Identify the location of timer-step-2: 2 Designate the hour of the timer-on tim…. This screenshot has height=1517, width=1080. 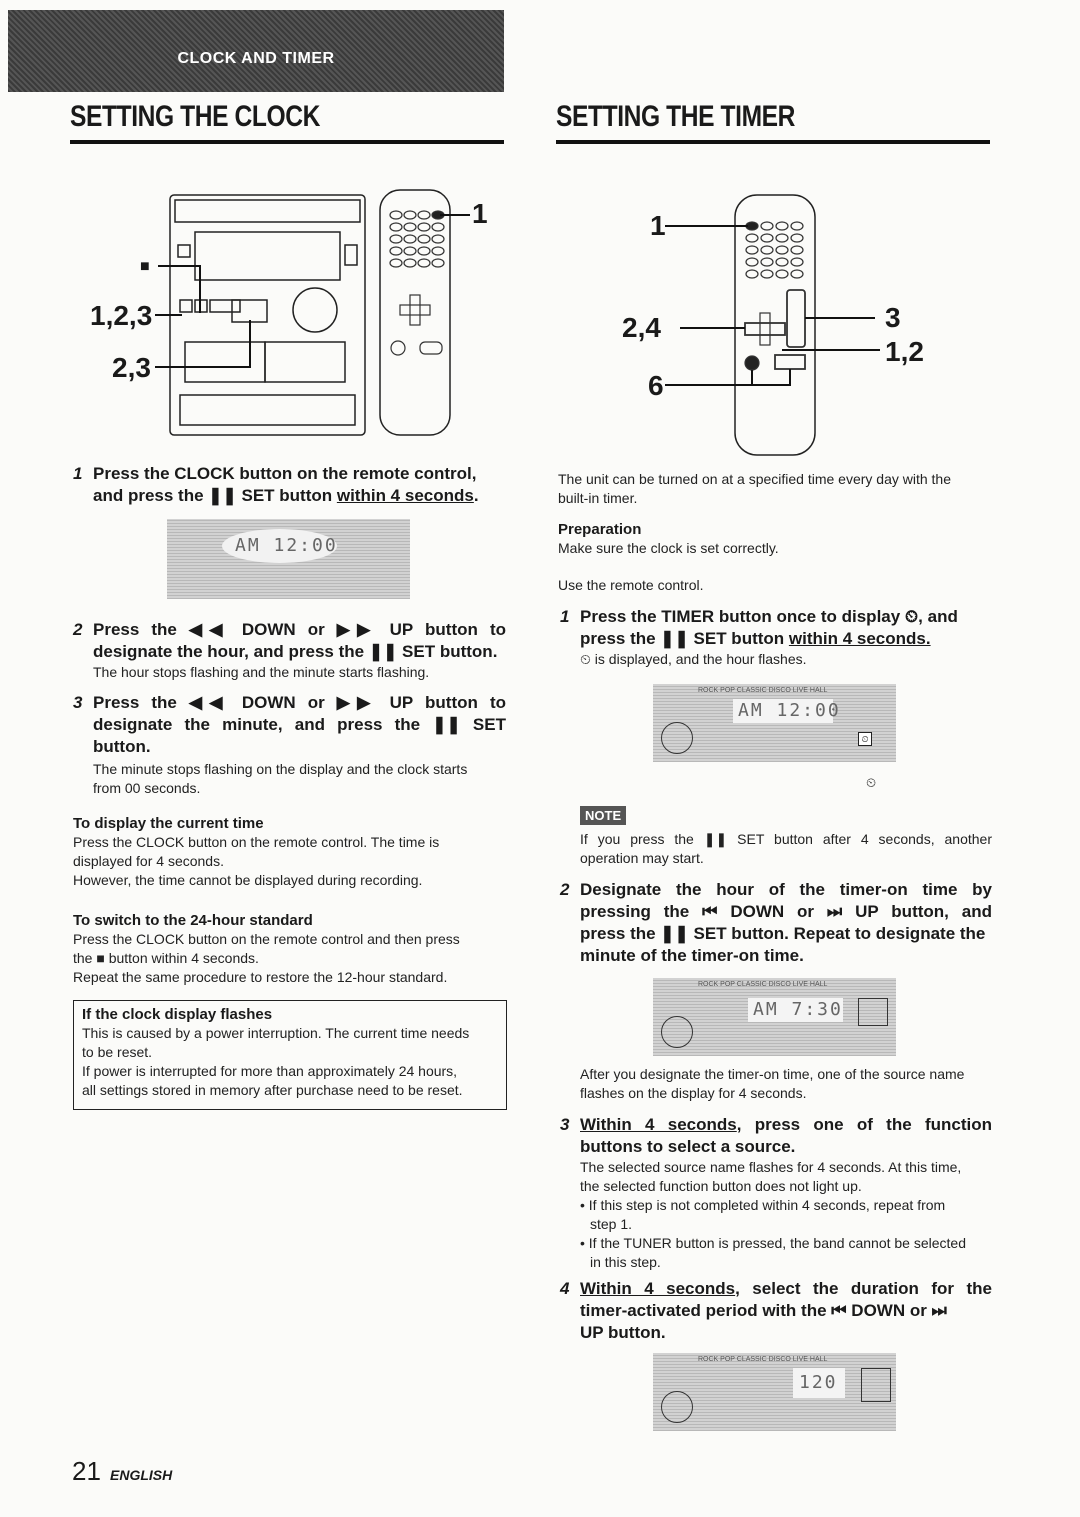
(776, 923).